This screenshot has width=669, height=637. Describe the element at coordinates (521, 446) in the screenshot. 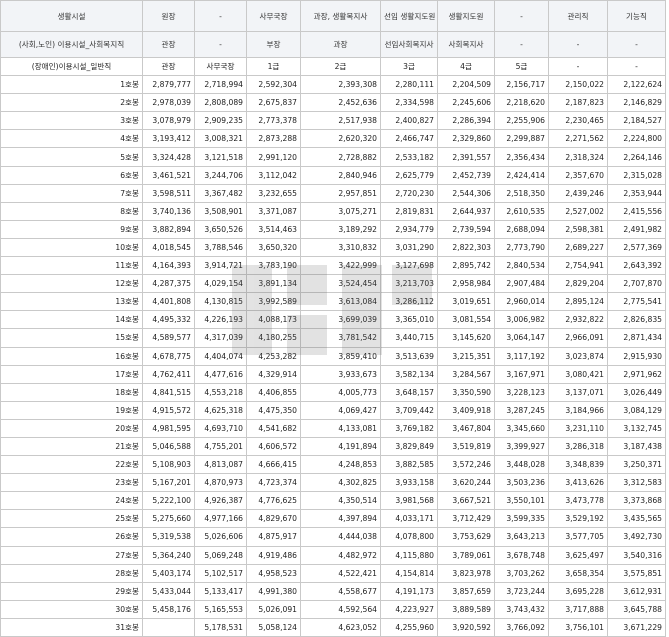

I see `salary-cell: 3,399,927` at that location.